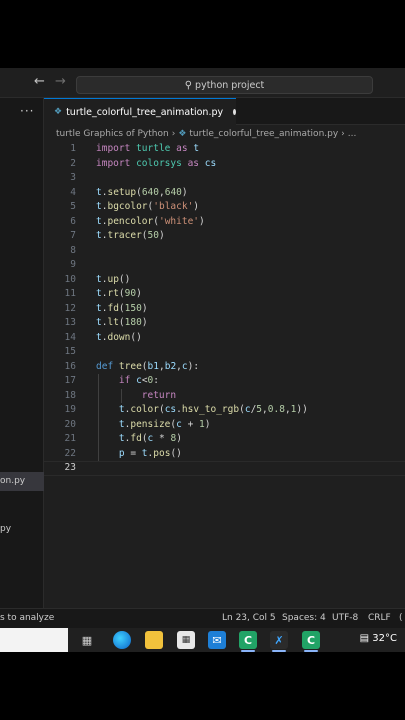 The height and width of the screenshot is (720, 405). What do you see at coordinates (224, 367) in the screenshot?
I see `code-line: 16 def tree(b1,b2,c):` at bounding box center [224, 367].